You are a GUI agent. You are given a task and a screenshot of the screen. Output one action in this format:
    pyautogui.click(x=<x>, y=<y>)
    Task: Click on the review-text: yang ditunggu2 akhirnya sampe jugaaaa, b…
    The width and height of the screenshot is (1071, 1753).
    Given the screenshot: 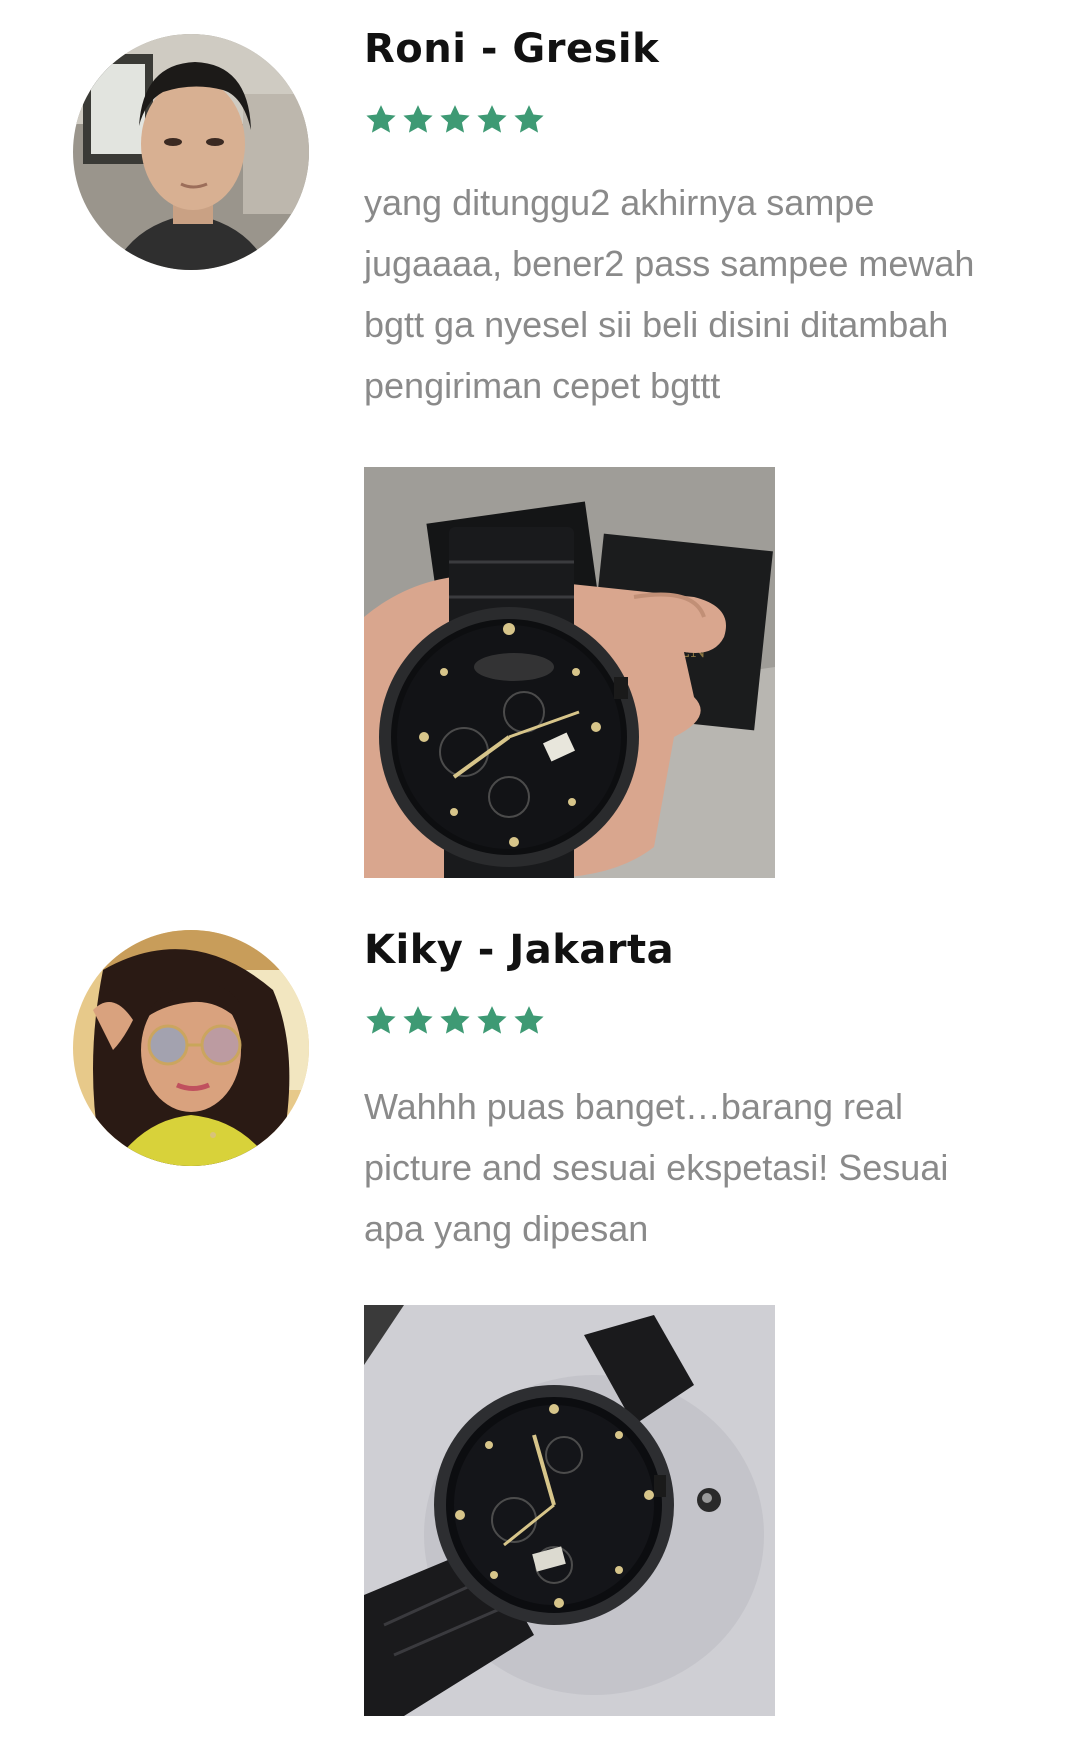 What is the action you would take?
    pyautogui.click(x=669, y=294)
    